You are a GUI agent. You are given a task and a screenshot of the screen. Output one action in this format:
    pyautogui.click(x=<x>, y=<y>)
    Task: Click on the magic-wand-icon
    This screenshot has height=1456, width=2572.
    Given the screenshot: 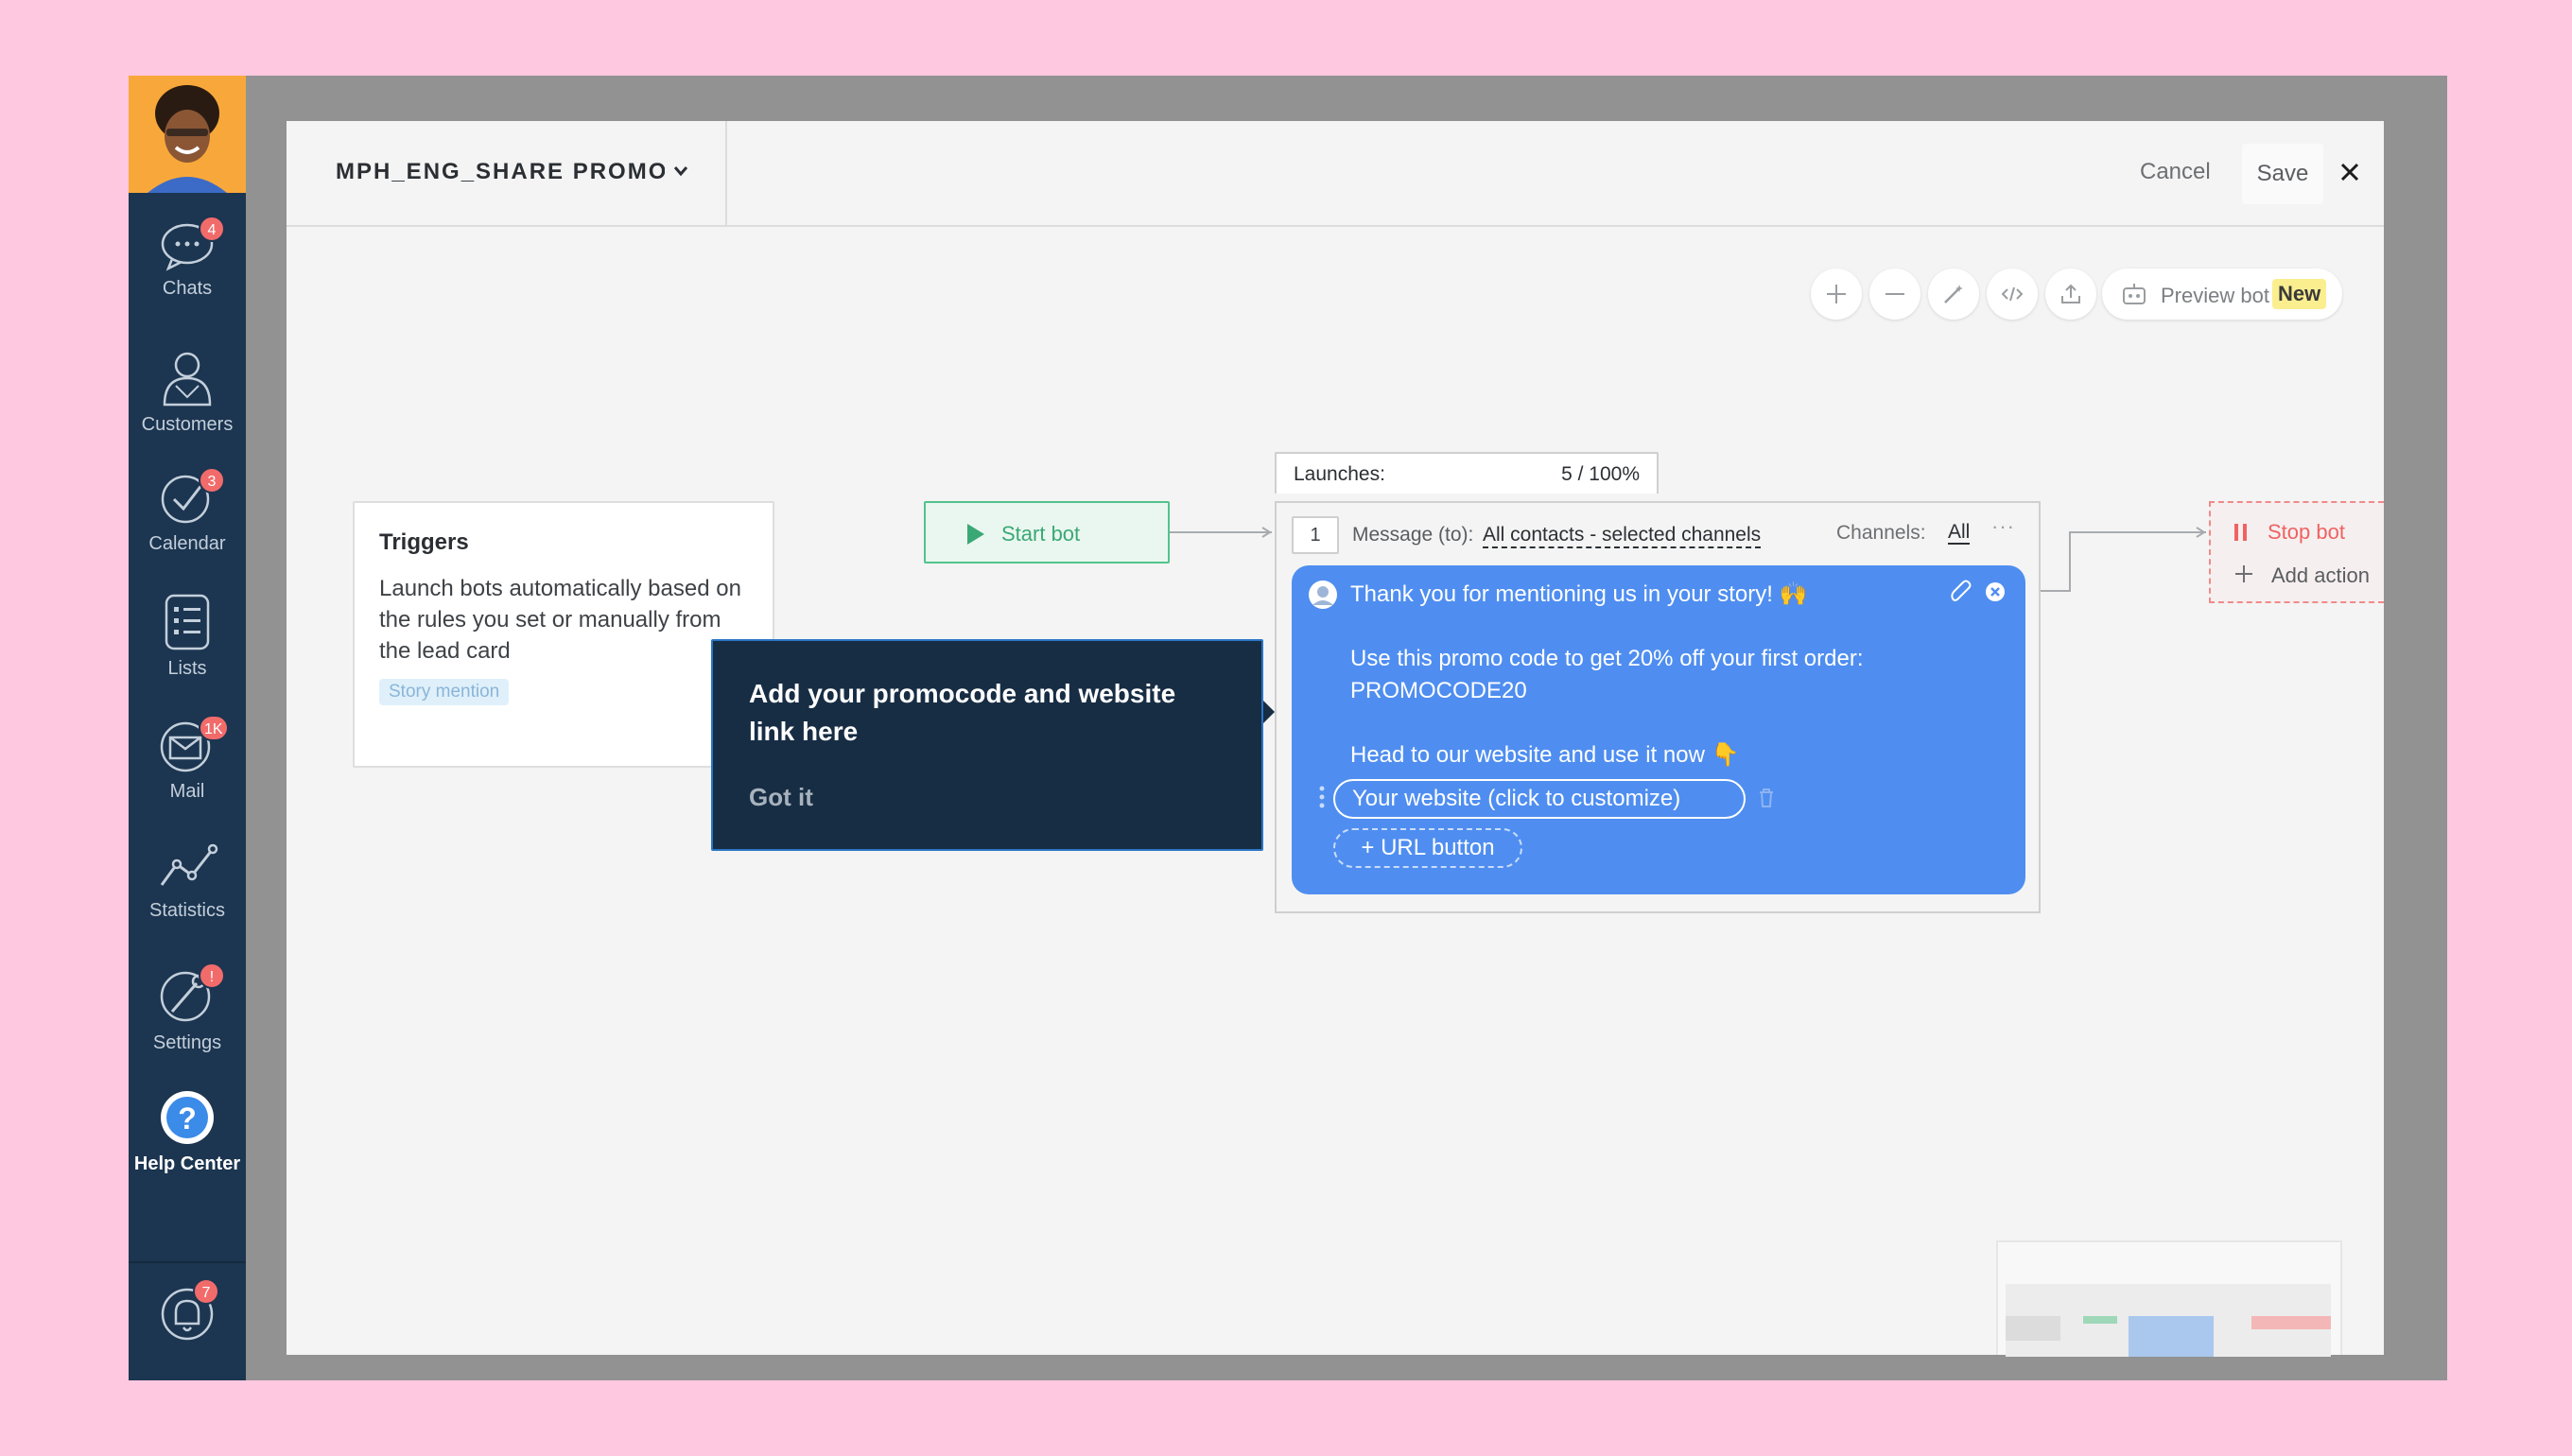 What is the action you would take?
    pyautogui.click(x=1953, y=294)
    